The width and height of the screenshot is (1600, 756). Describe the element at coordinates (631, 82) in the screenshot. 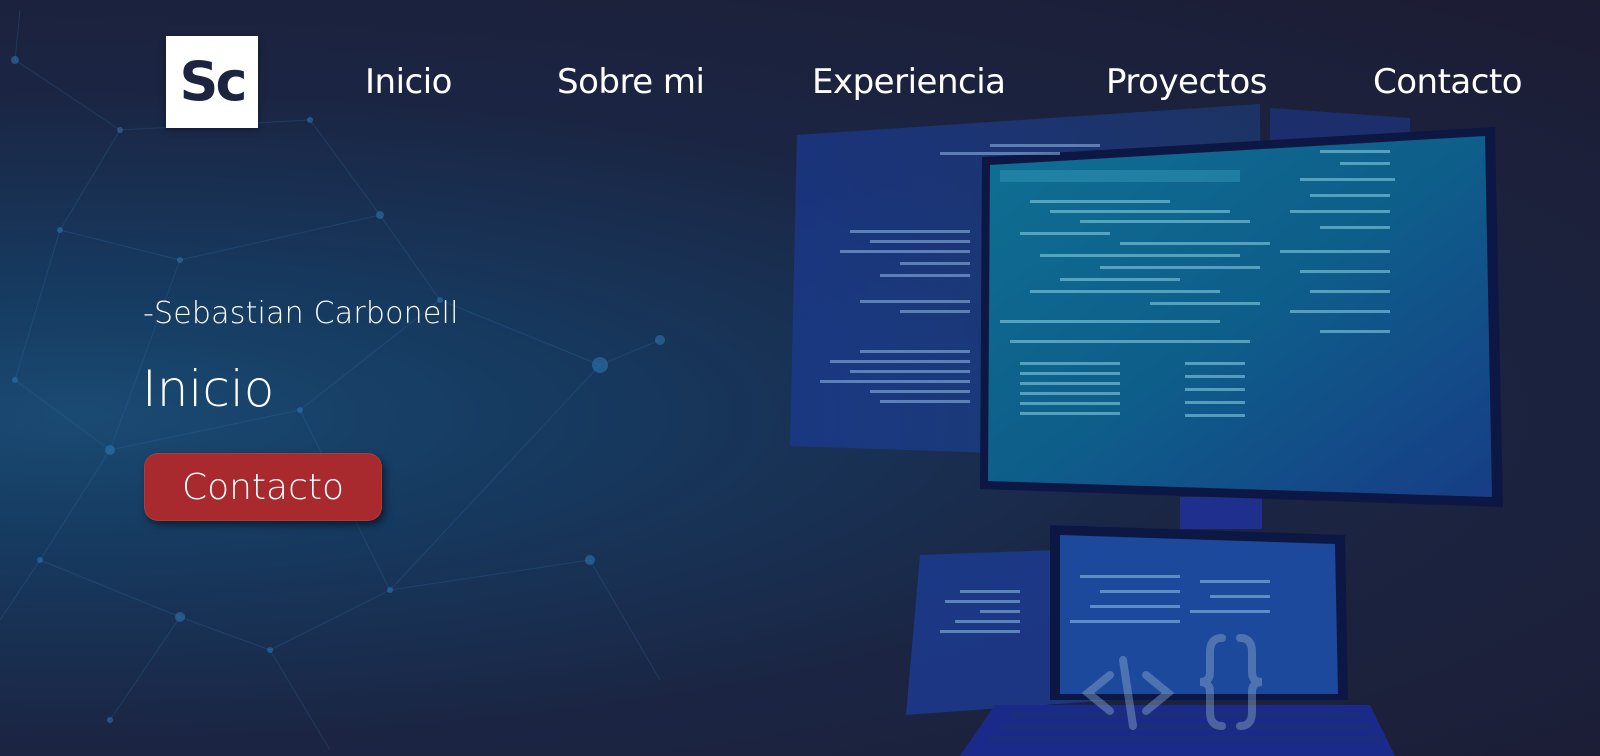

I see `nav-link-sobre-mi: Sobre mi` at that location.